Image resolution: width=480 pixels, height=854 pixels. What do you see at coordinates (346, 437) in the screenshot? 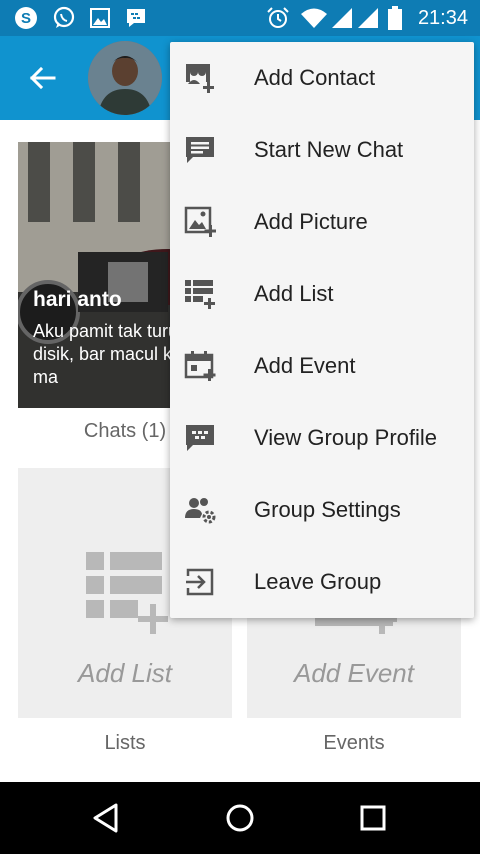
I see `menu-label-view-group-profile: View Group Profile` at bounding box center [346, 437].